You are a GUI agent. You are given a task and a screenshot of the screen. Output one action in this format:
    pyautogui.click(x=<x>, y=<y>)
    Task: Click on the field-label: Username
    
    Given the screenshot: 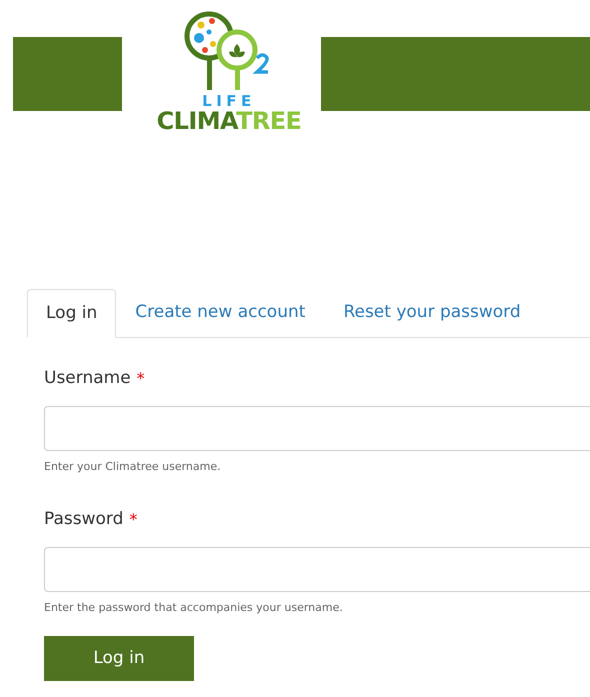 What is the action you would take?
    pyautogui.click(x=87, y=378)
    